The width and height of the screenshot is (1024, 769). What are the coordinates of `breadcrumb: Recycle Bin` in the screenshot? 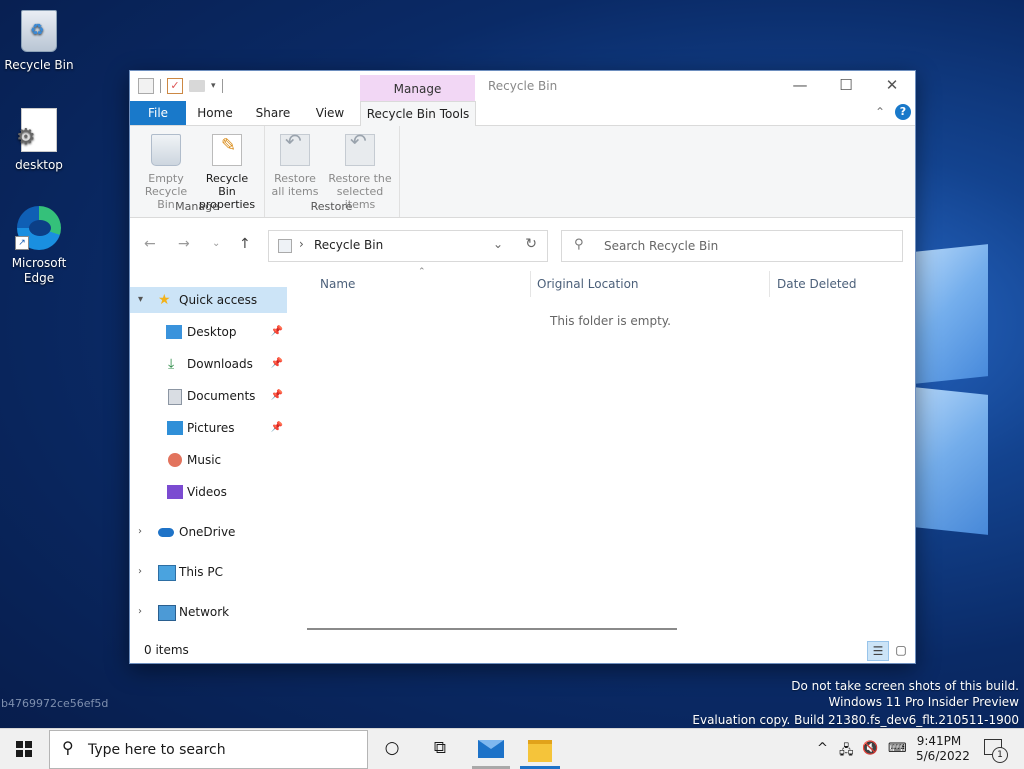 It's located at (348, 245).